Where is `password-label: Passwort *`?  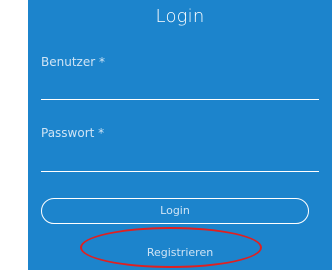 password-label: Passwort * is located at coordinates (73, 133).